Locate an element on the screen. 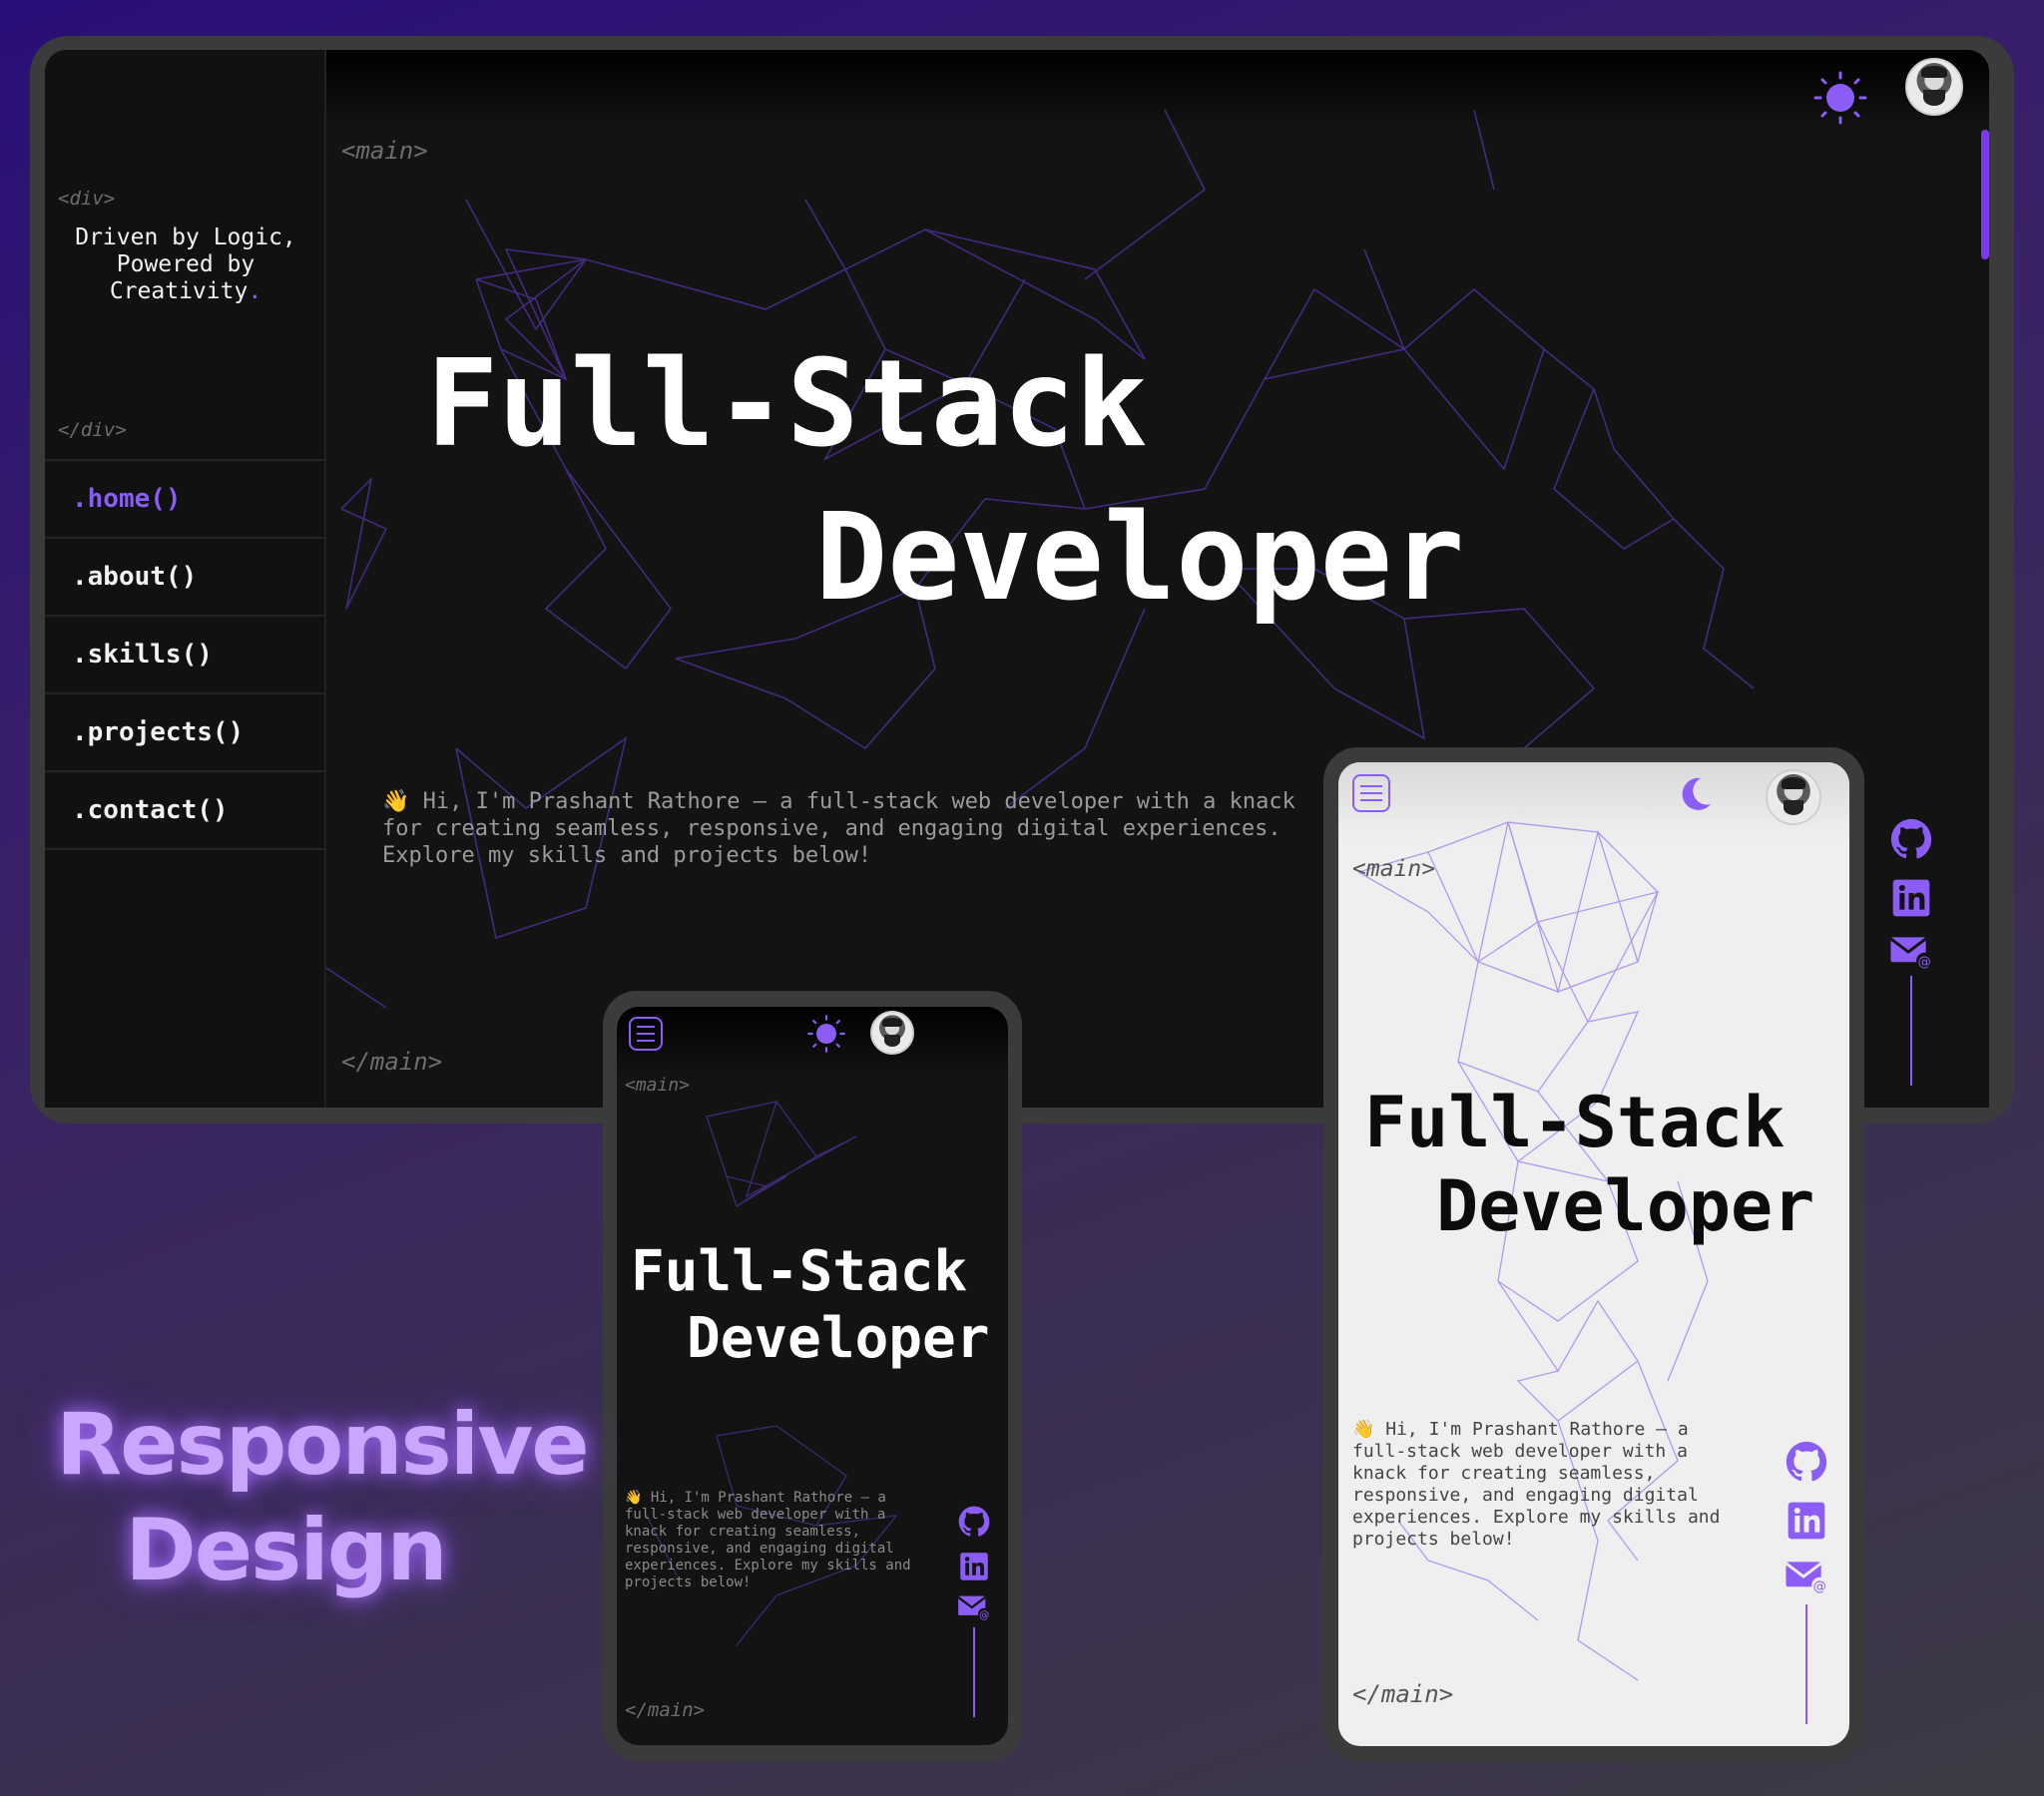 The width and height of the screenshot is (2044, 1796). caption-line2: Design is located at coordinates (286, 1550).